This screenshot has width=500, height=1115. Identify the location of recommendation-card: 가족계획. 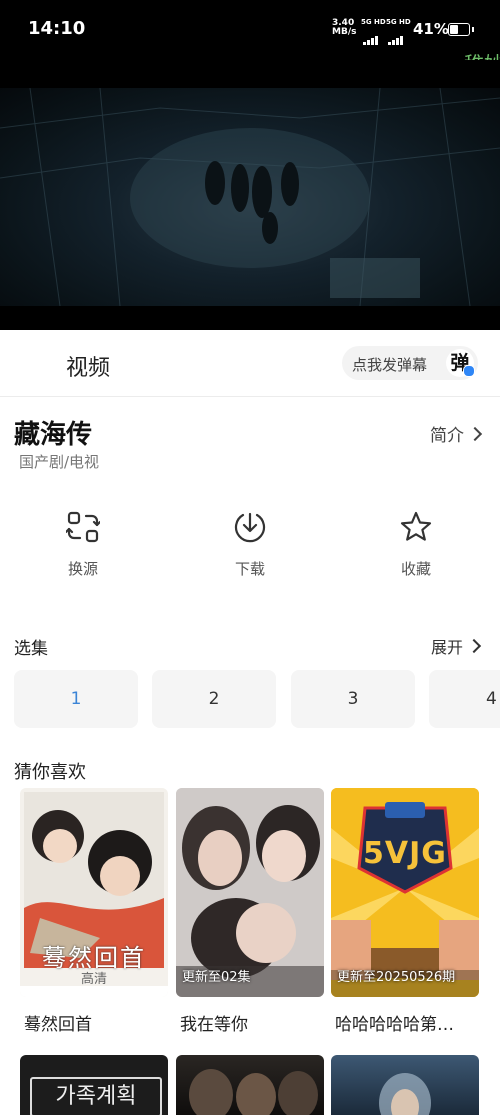
(94, 1085).